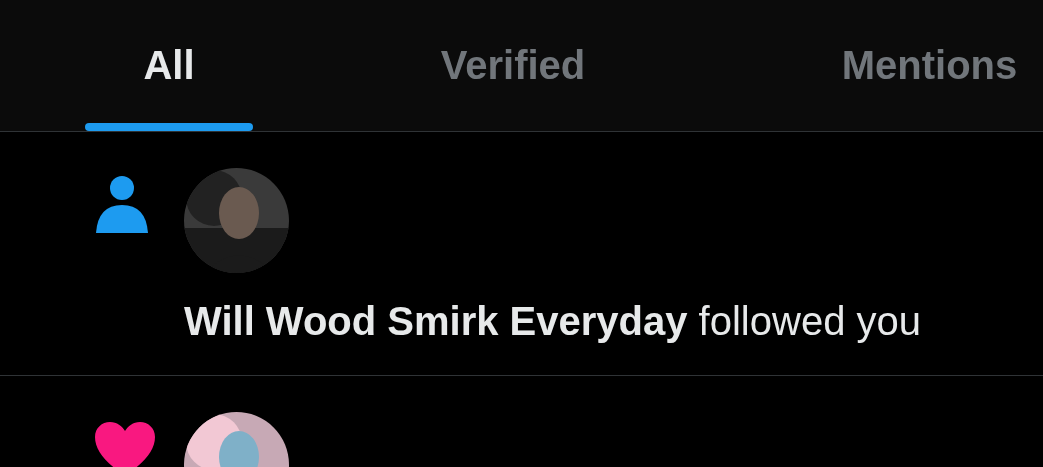 This screenshot has height=467, width=1043. Describe the element at coordinates (513, 65) in the screenshot. I see `tab: Verified` at that location.